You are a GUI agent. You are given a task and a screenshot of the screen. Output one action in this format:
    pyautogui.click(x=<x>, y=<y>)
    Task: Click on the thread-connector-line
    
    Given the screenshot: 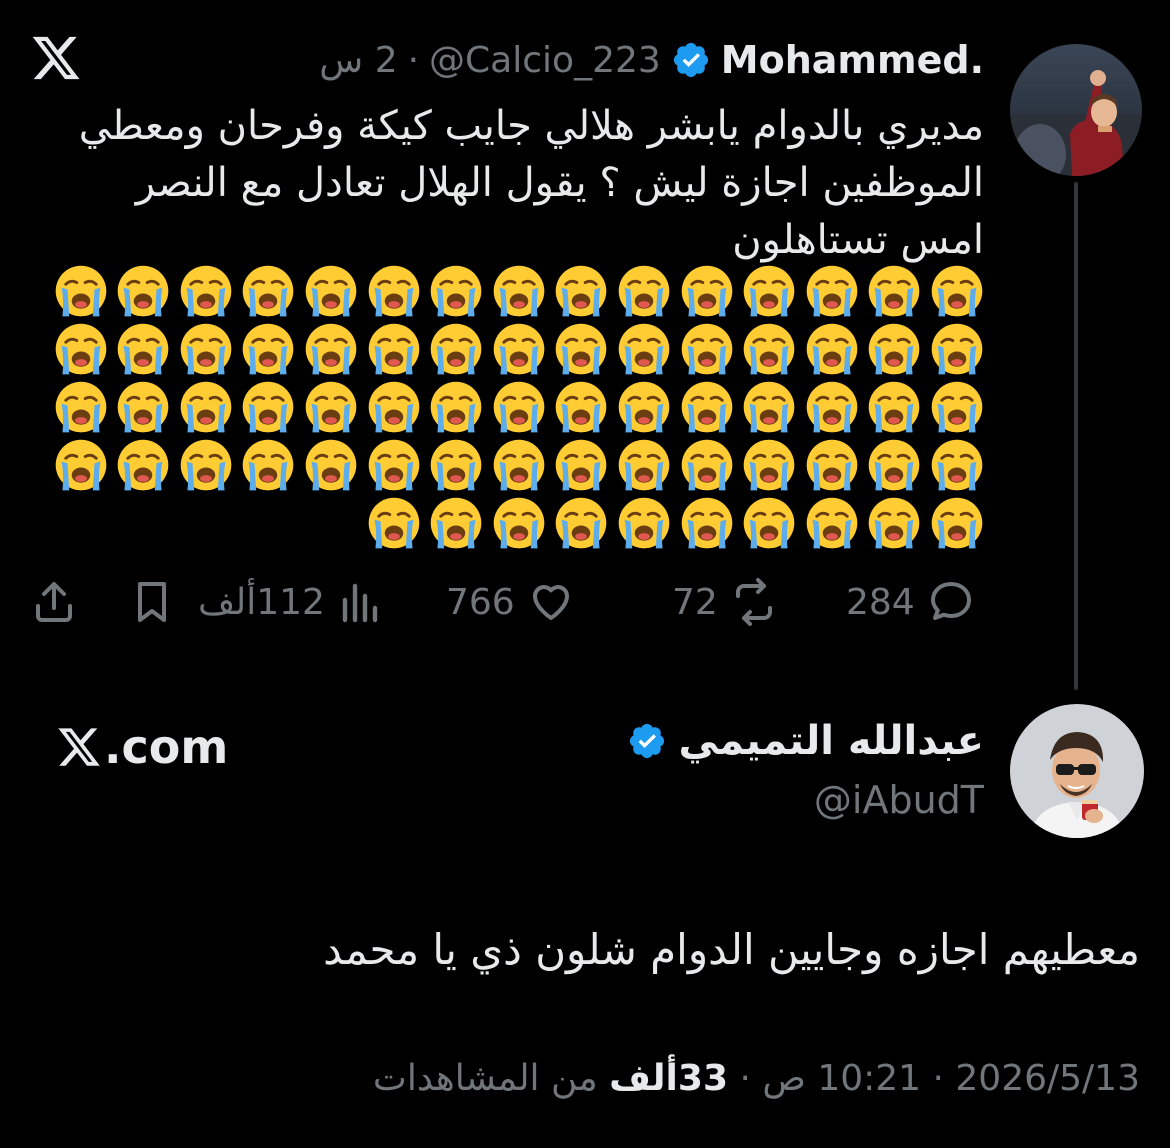 What is the action you would take?
    pyautogui.click(x=1076, y=436)
    